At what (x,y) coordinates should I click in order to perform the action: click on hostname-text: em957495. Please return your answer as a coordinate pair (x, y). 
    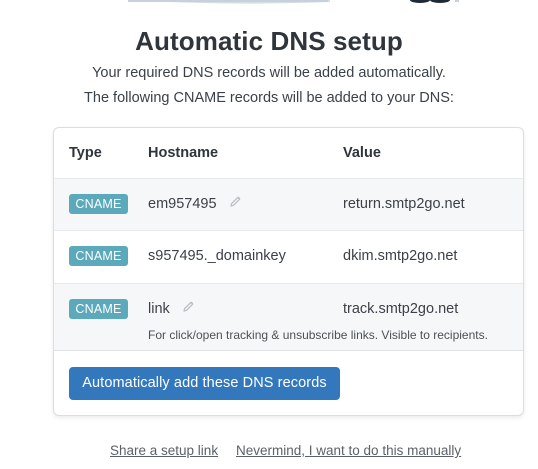
    Looking at the image, I should click on (182, 204).